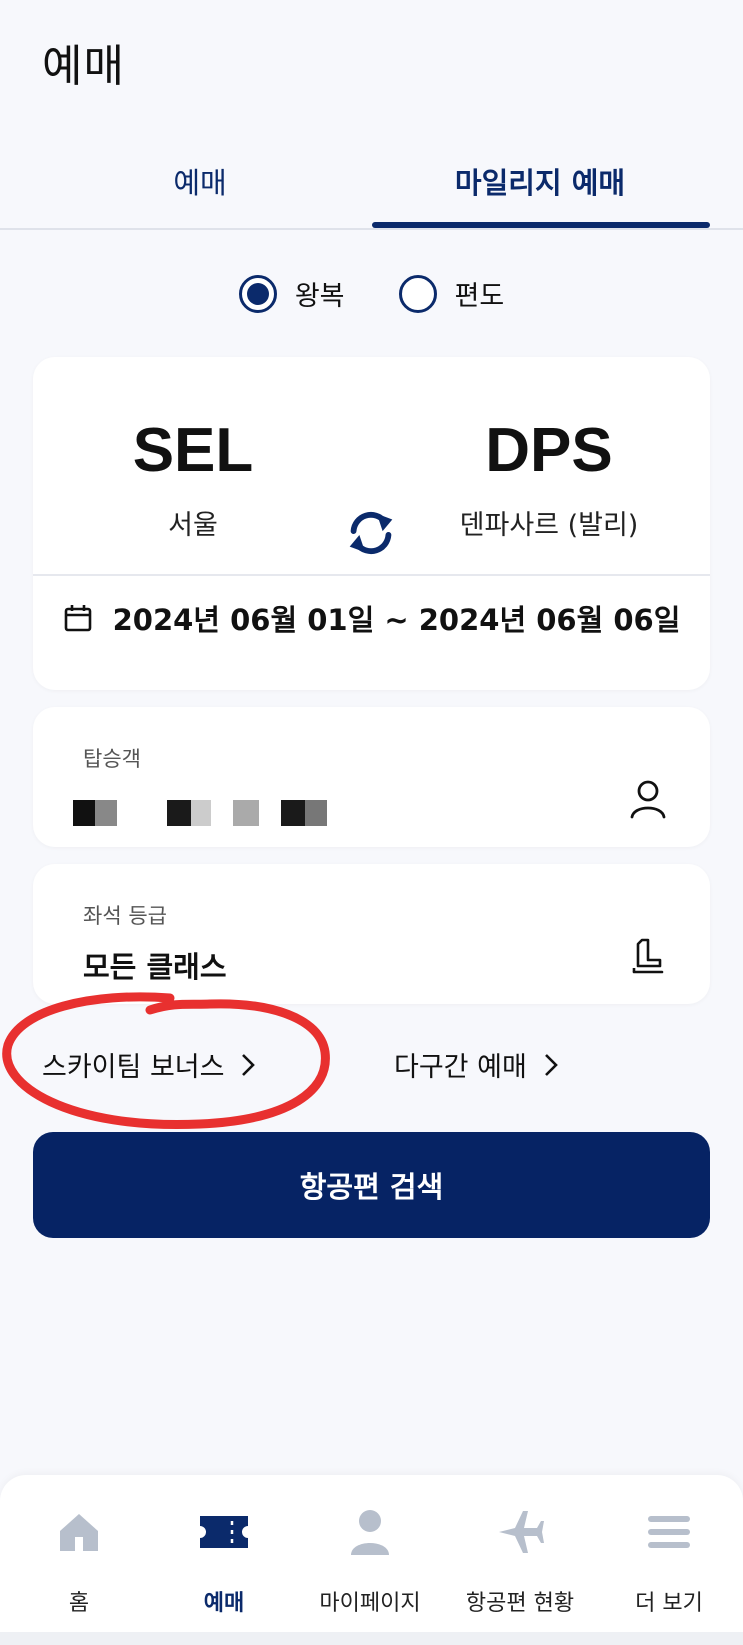  I want to click on radio-one-way-label: 편도, so click(479, 296).